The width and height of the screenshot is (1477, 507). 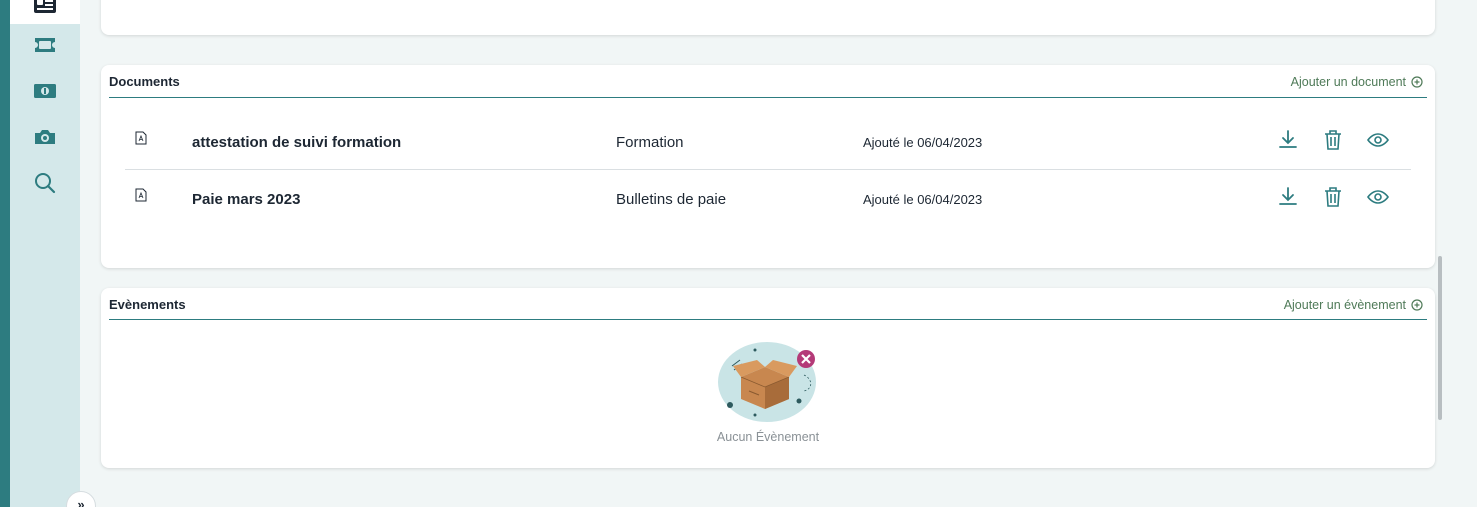 I want to click on banknote-icon, so click(x=45, y=93).